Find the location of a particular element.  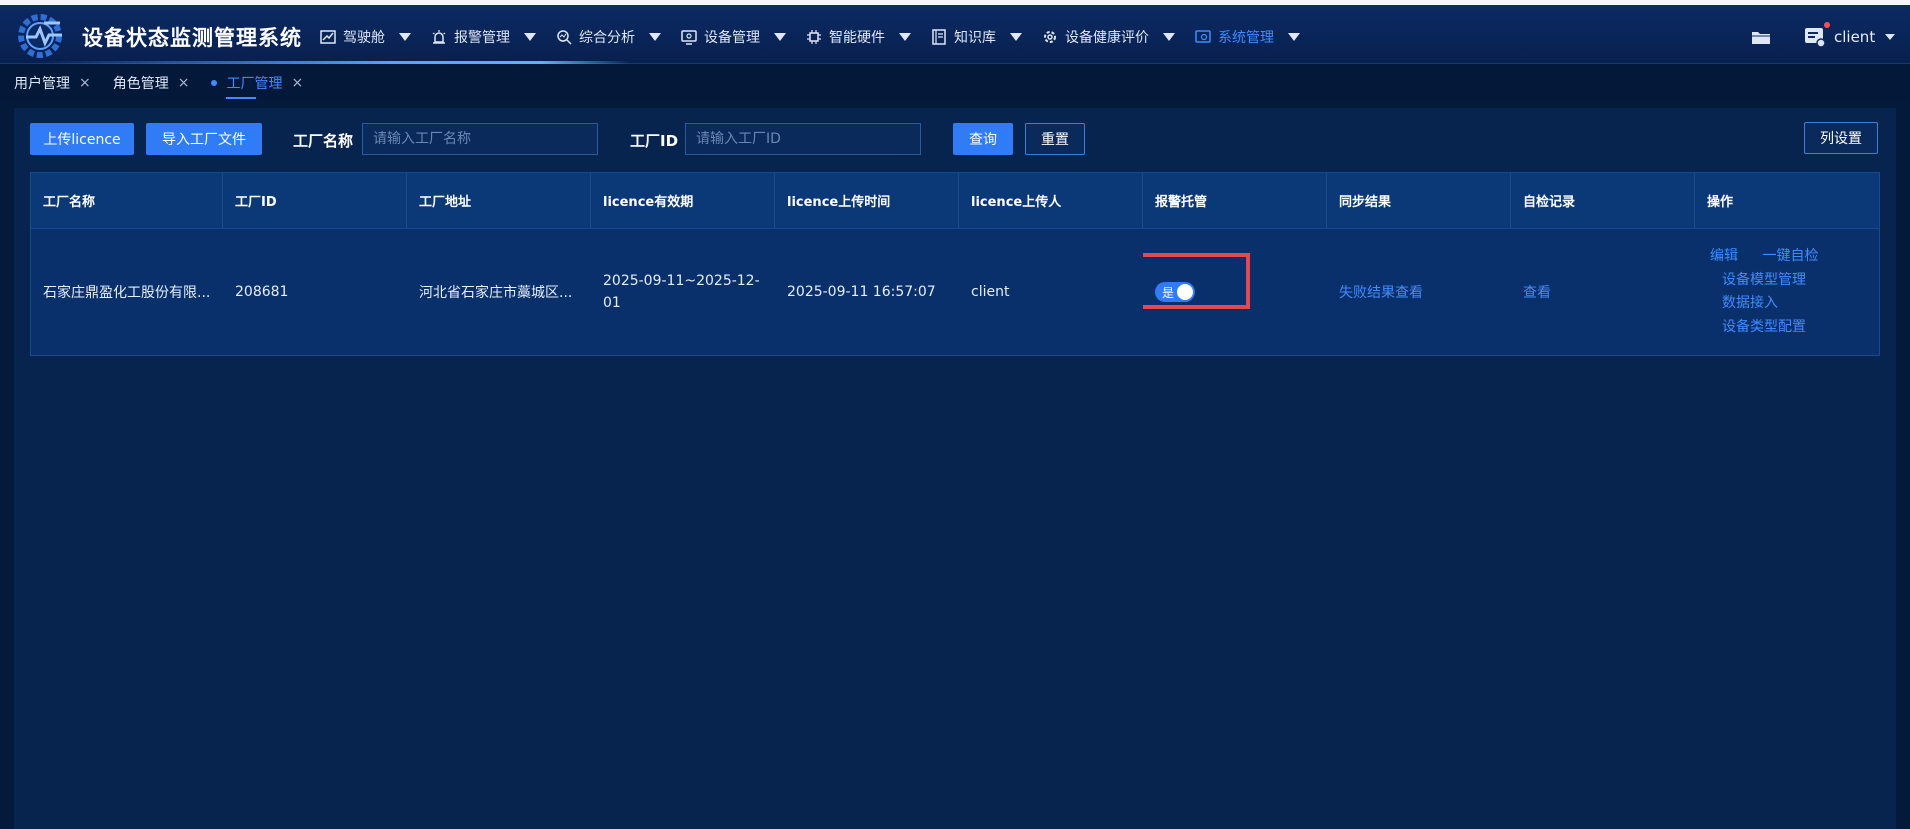

main-nav: 驾驶舱 报警管理 综合分析 设备管理 智能硬件 知识库 设备健康评价 系统管理 is located at coordinates (820, 37).